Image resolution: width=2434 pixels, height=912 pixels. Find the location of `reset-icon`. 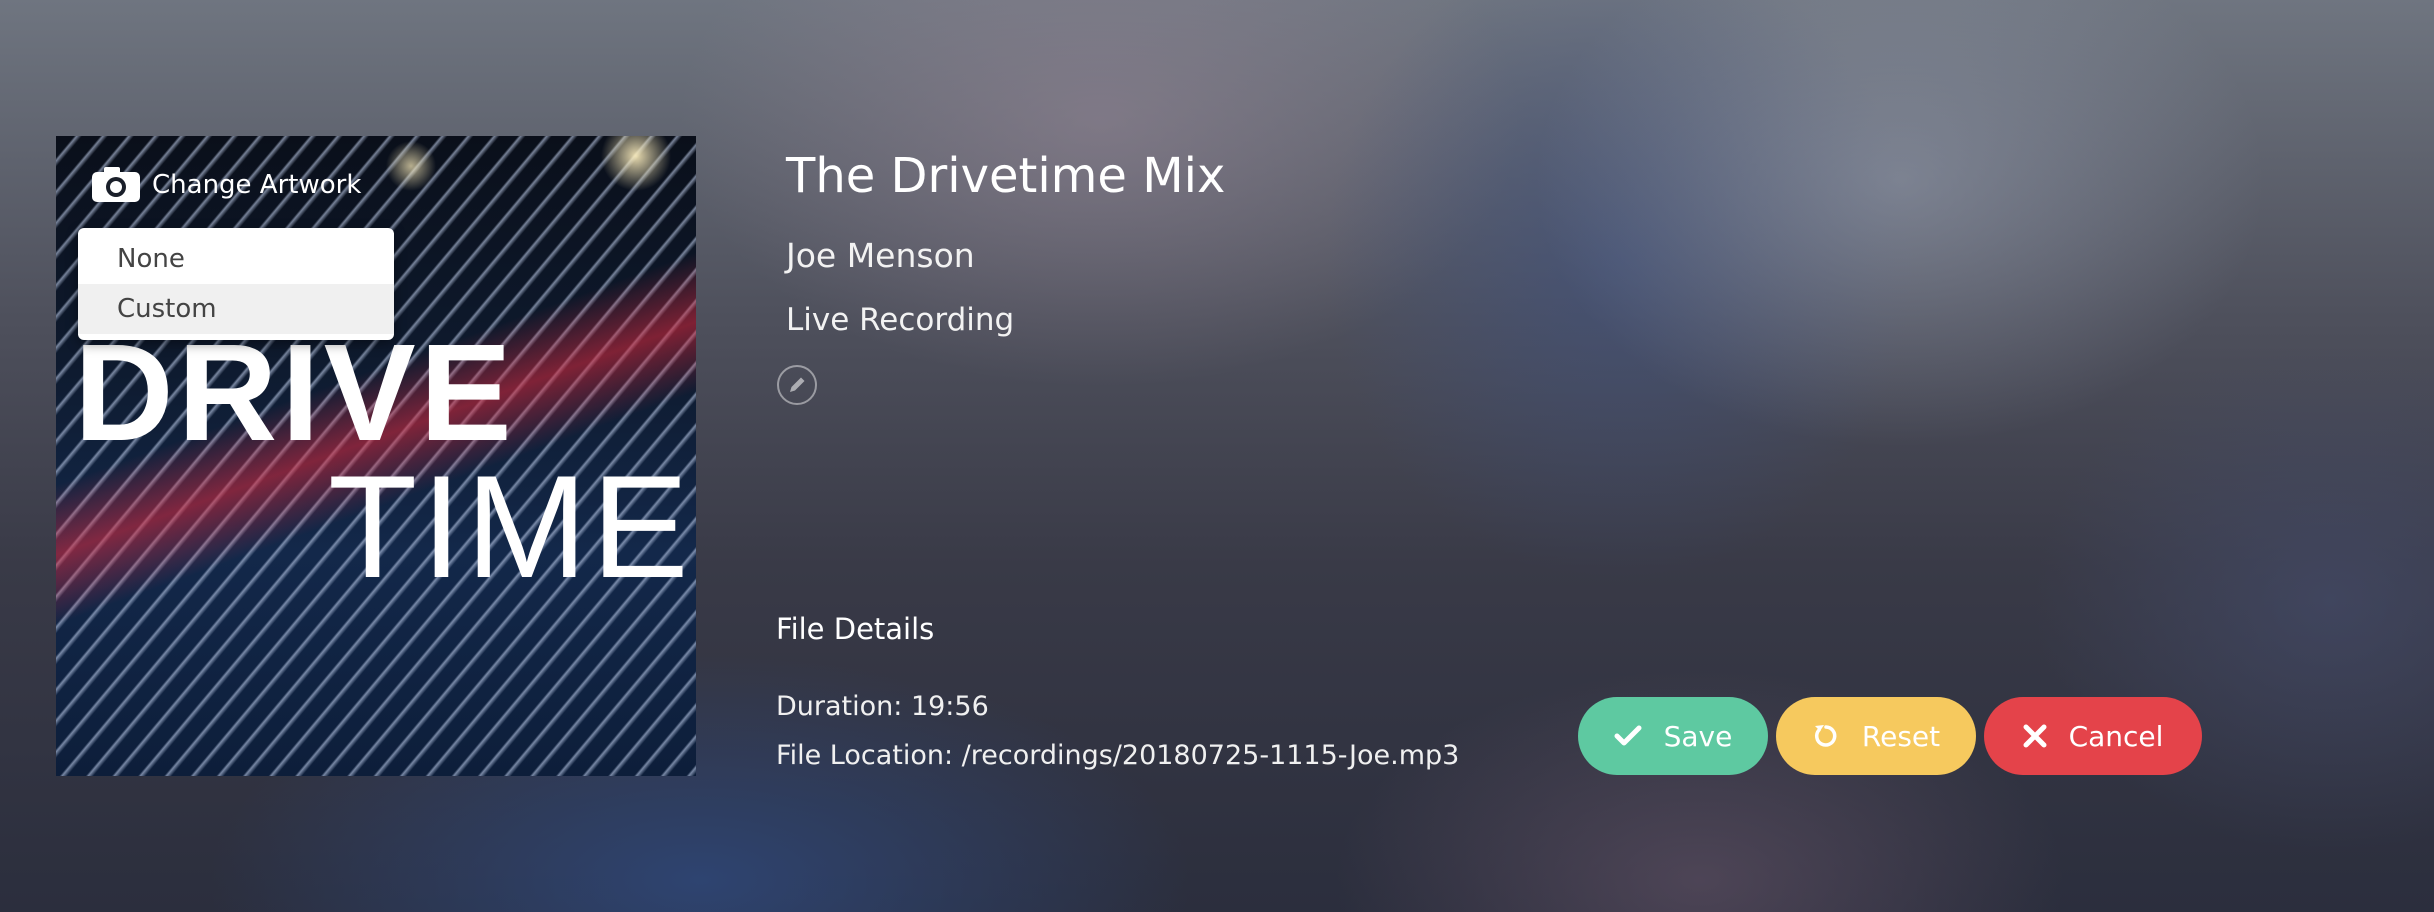

reset-icon is located at coordinates (1825, 736).